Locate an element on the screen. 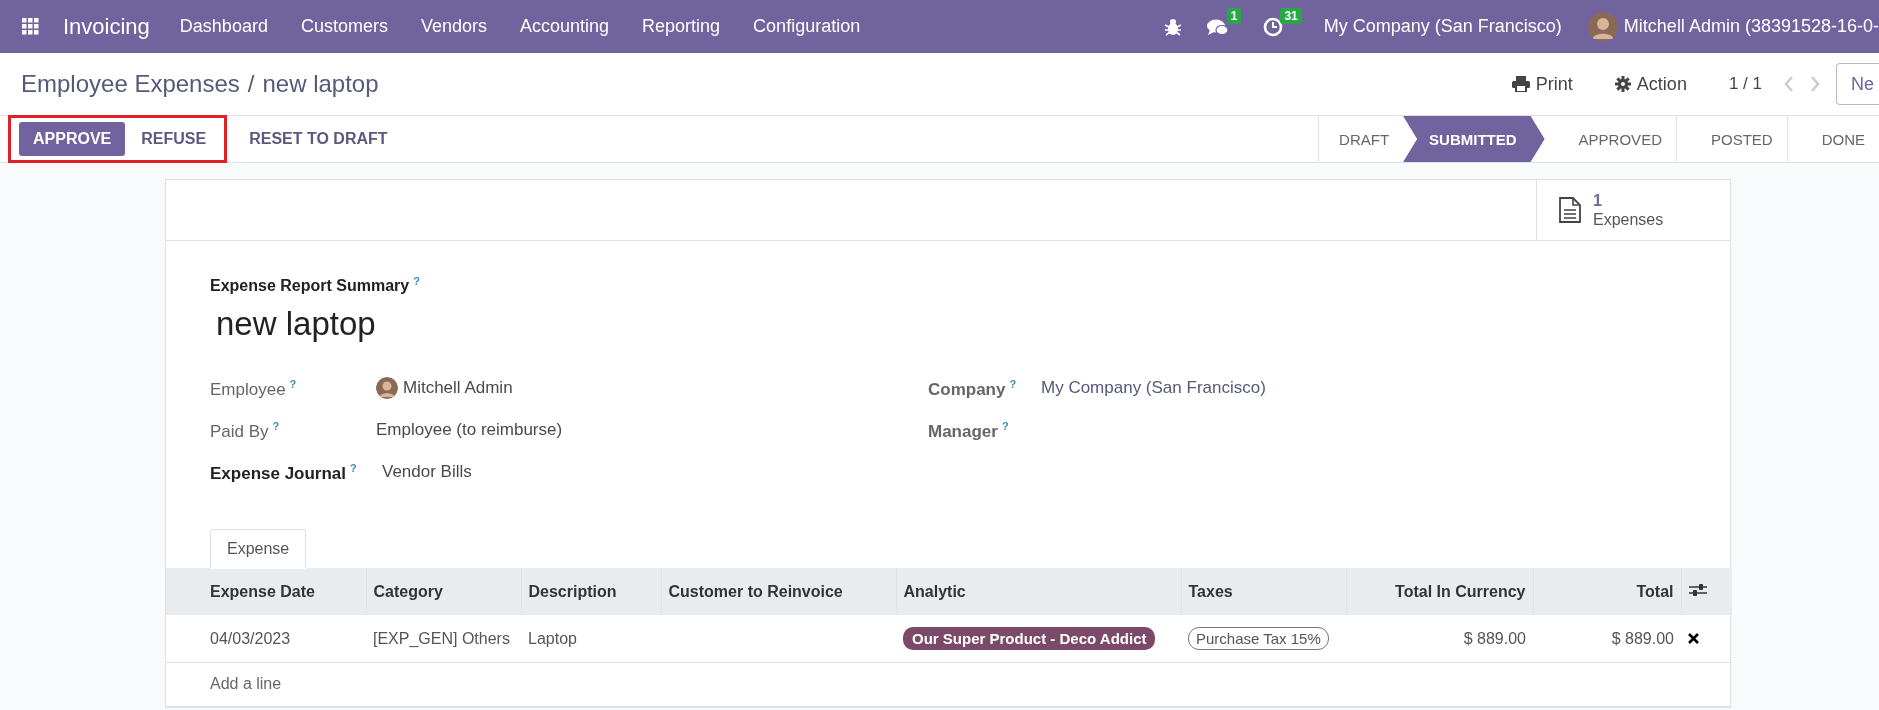  gear-icon is located at coordinates (1622, 84).